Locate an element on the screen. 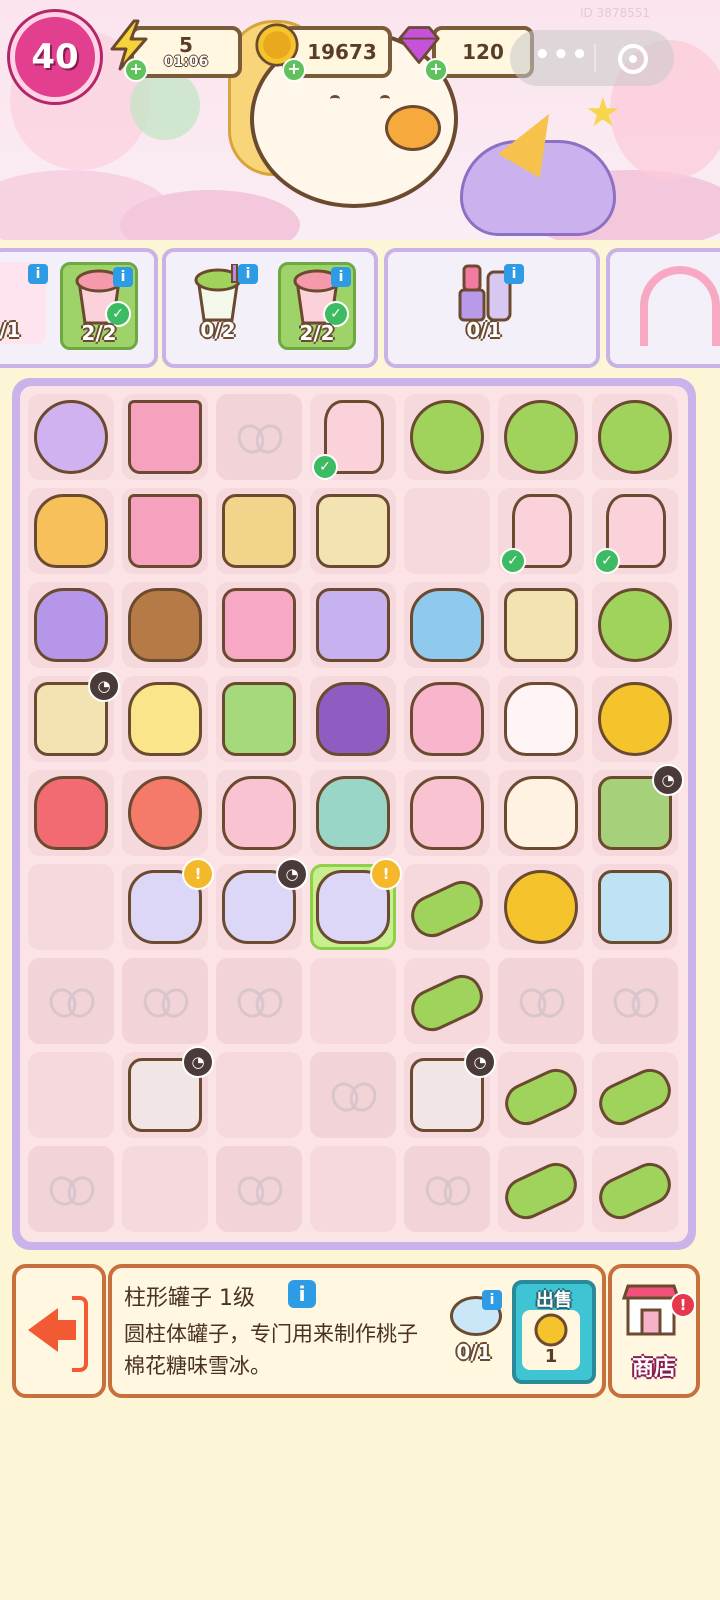  lollipop-icon is located at coordinates (541, 437).